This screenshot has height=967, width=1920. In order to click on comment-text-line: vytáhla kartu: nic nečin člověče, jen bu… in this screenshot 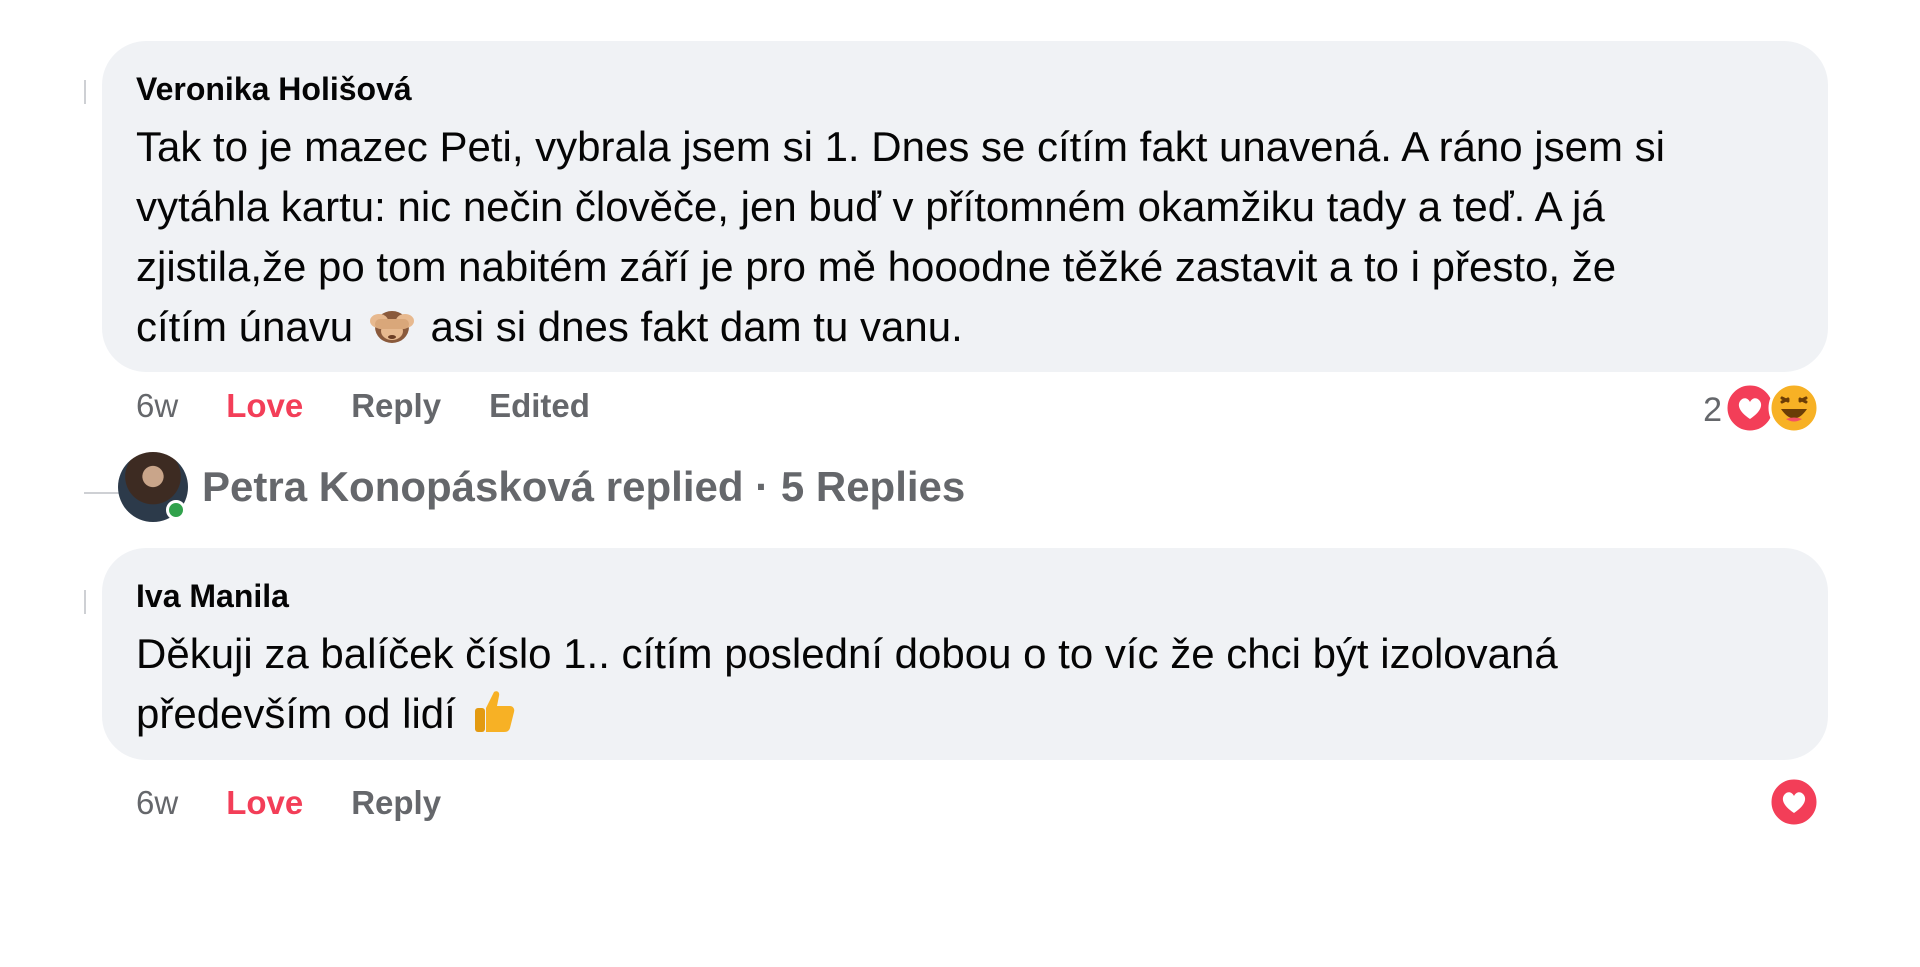, I will do `click(870, 206)`.